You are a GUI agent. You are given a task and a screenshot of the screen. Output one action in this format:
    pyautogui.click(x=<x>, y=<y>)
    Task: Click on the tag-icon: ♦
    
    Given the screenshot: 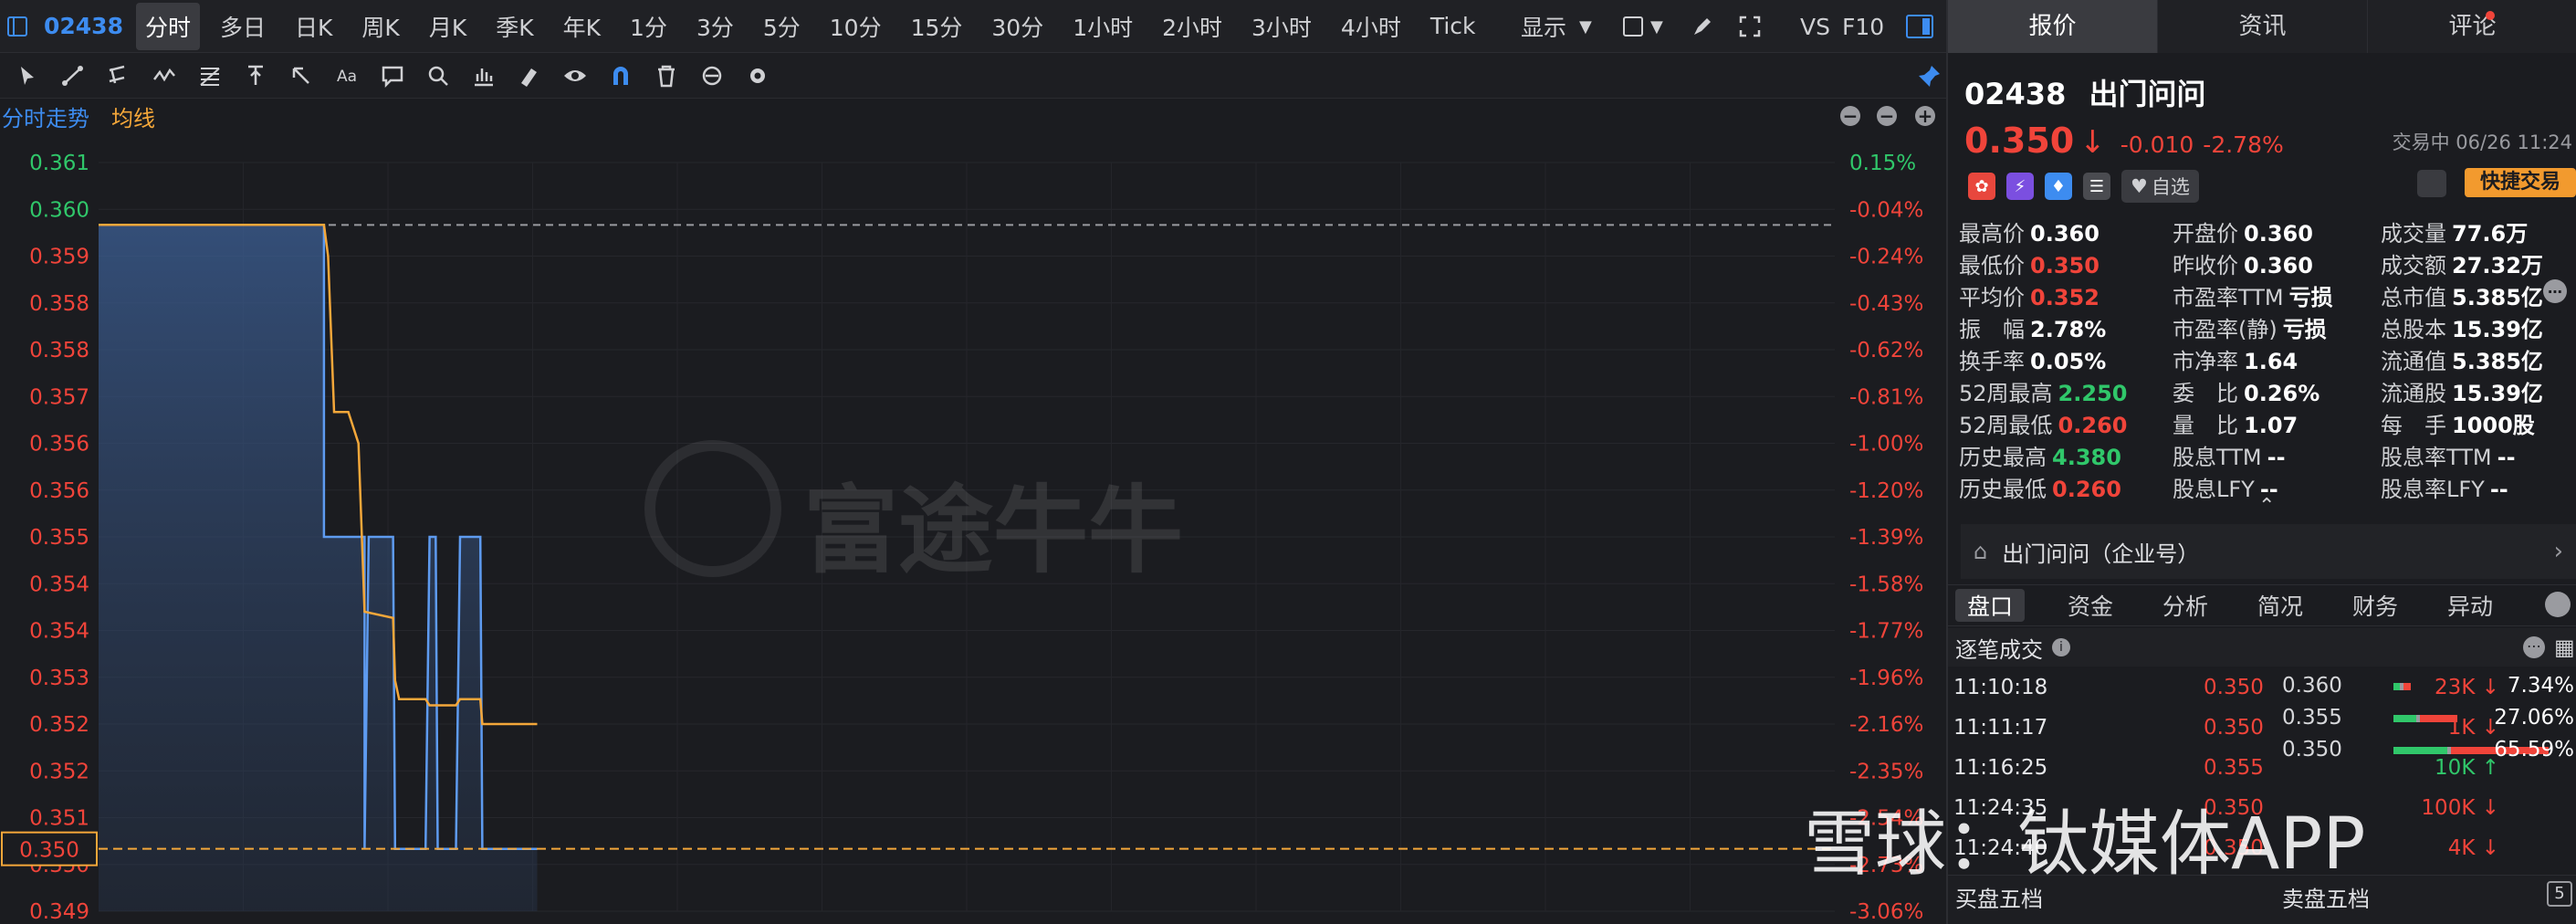 What is the action you would take?
    pyautogui.click(x=2059, y=186)
    